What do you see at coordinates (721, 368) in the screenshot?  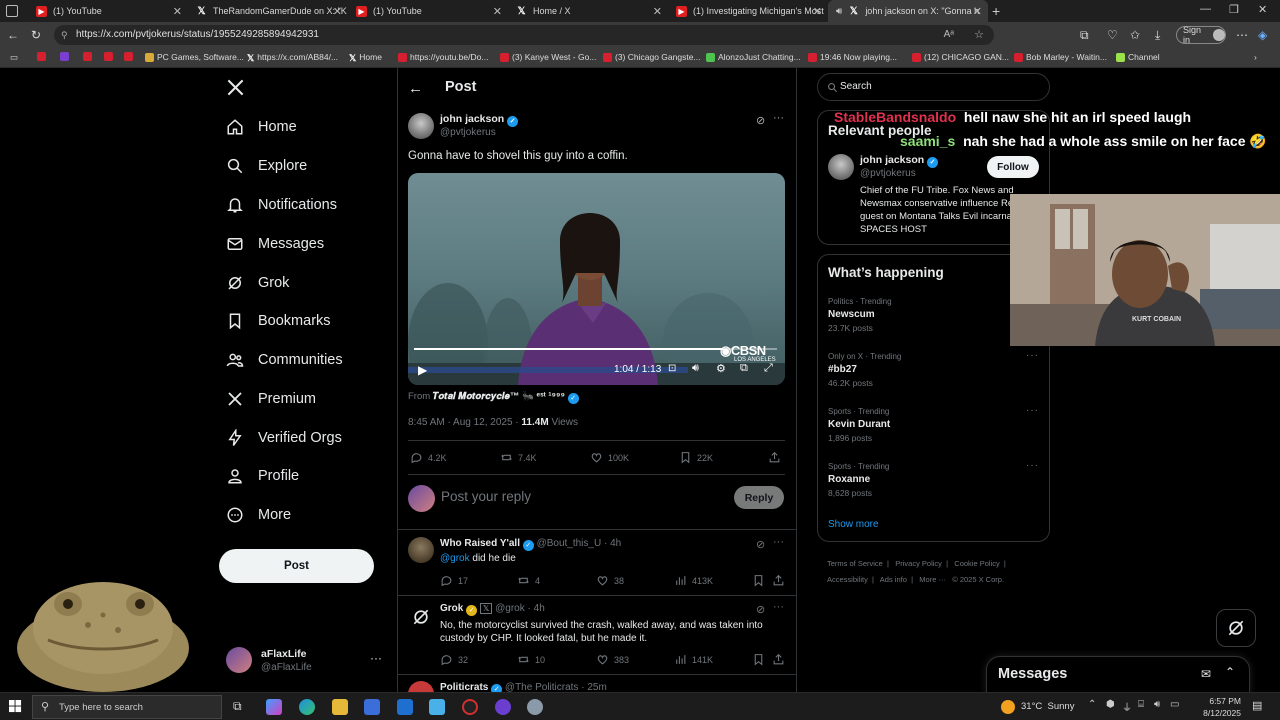 I see `settings-gear-icon: ⚙` at bounding box center [721, 368].